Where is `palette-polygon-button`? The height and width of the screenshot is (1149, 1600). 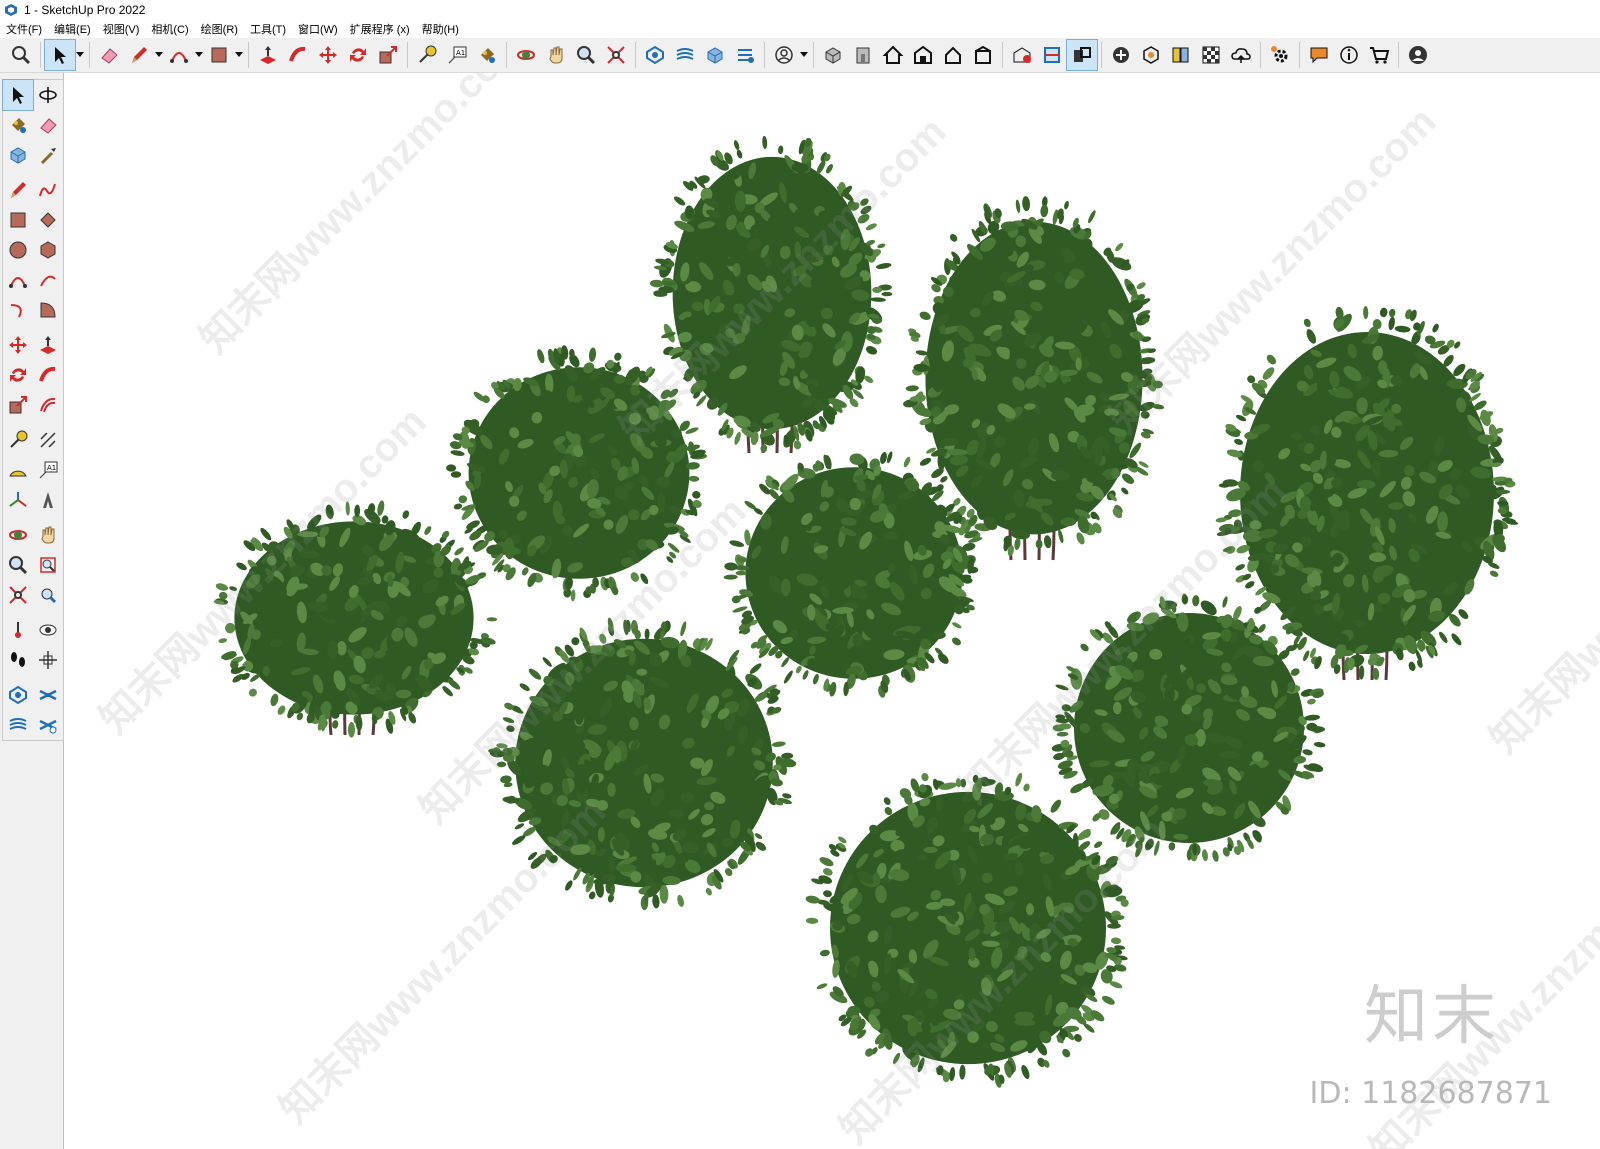
palette-polygon-button is located at coordinates (48, 250).